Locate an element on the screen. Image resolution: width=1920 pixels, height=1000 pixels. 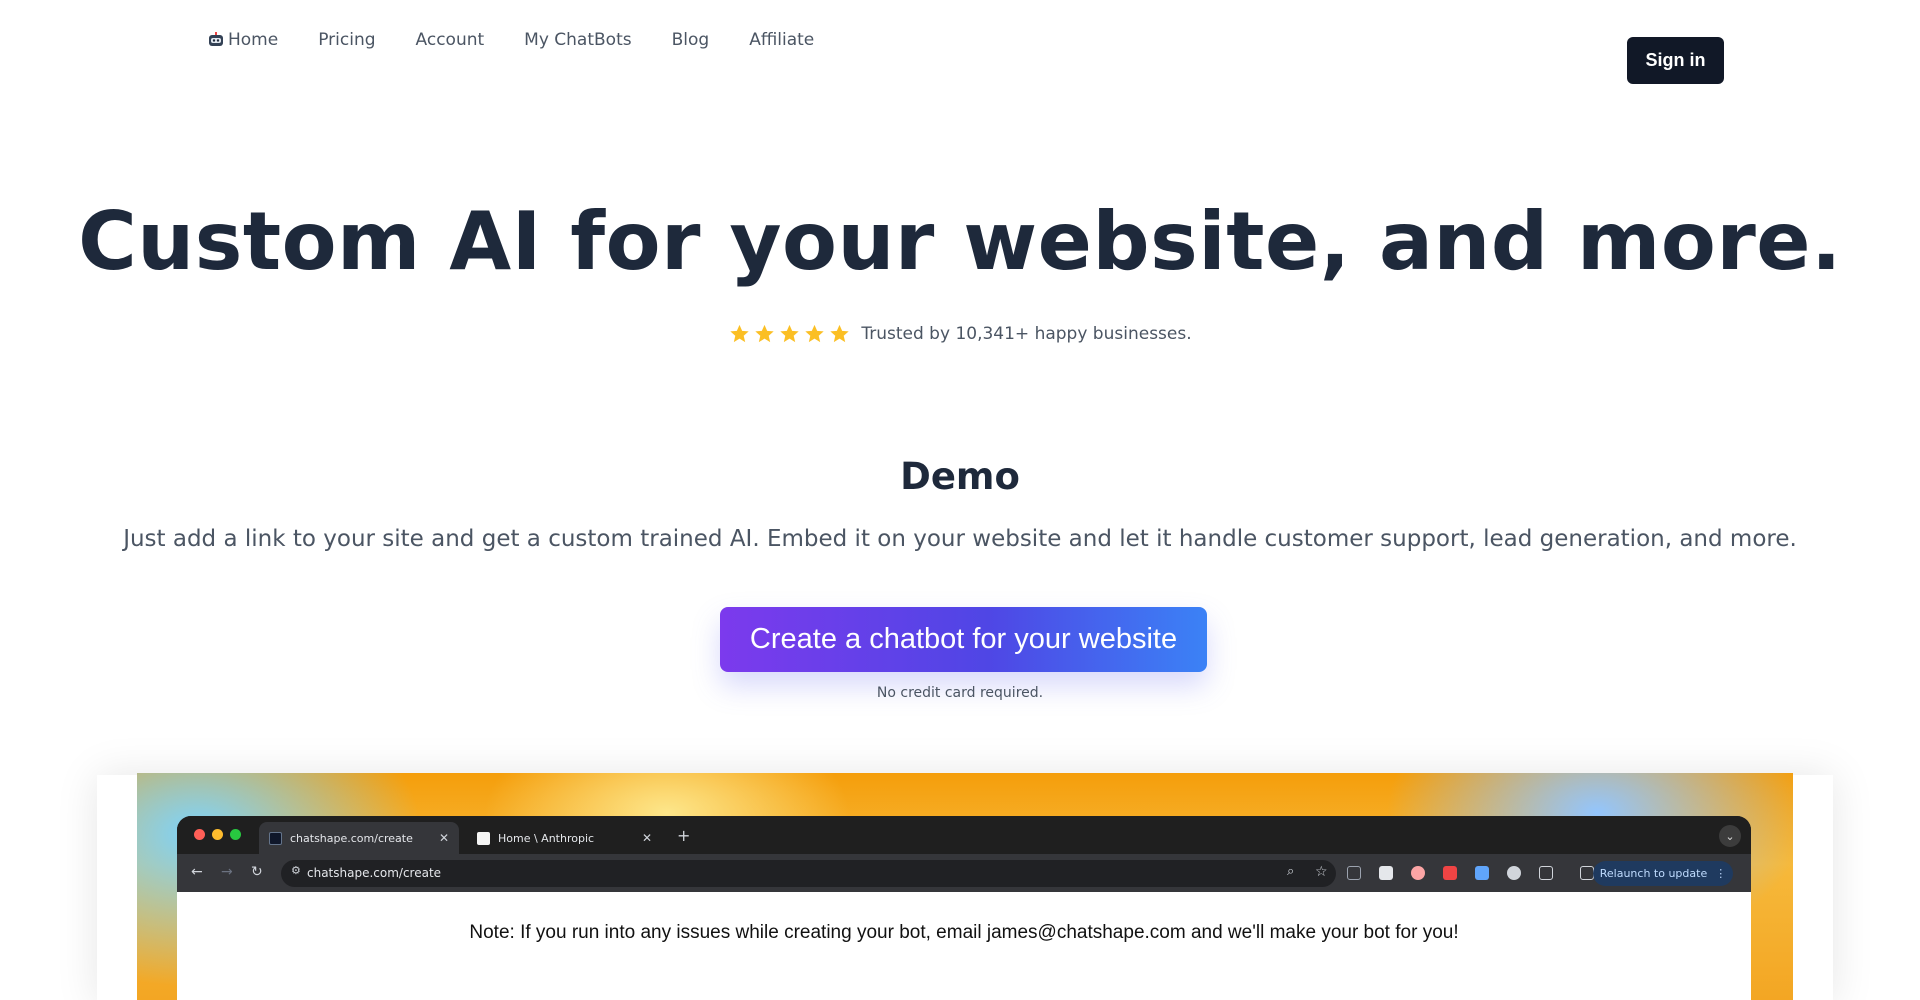
trust-row: Trusted by 10,341+ happy businesses. is located at coordinates (960, 334).